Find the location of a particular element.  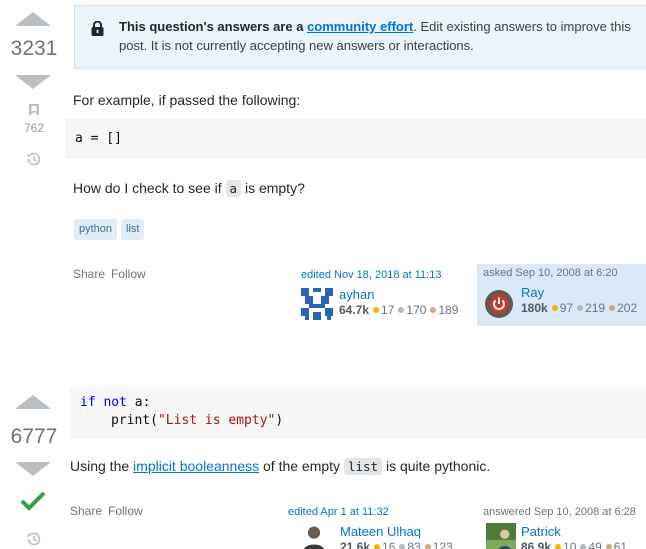

editor-reputation: 64.7k 17 170 189 is located at coordinates (399, 310).